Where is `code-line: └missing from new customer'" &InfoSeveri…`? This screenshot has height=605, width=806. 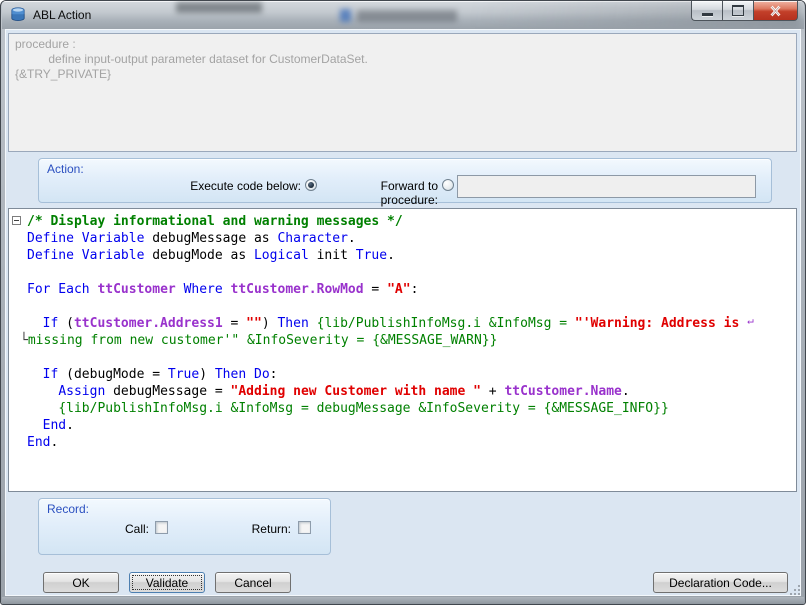 code-line: └missing from new customer'" &InfoSeveri… is located at coordinates (259, 340).